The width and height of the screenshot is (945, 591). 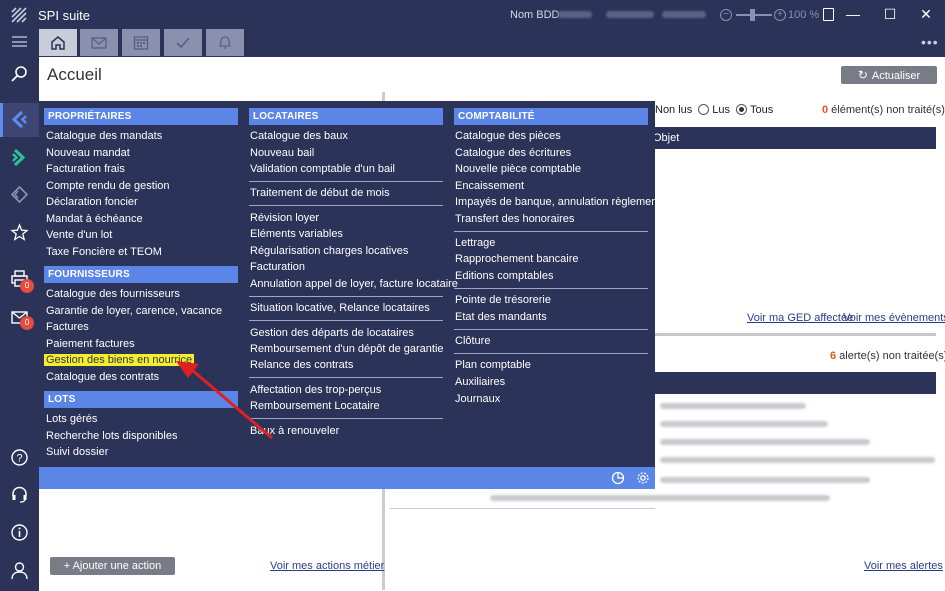 I want to click on menu-item: Déclaration foncier, so click(x=92, y=202).